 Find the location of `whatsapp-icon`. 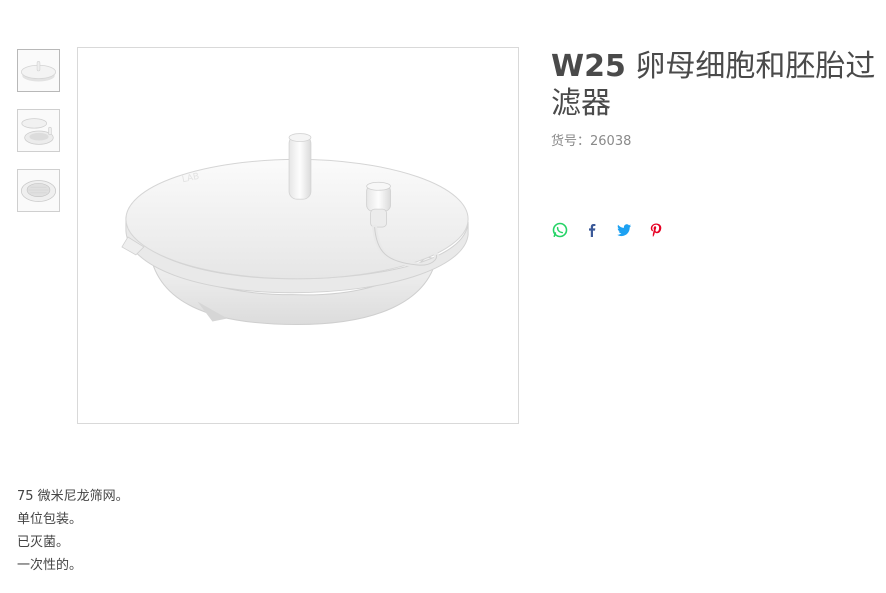

whatsapp-icon is located at coordinates (560, 230).